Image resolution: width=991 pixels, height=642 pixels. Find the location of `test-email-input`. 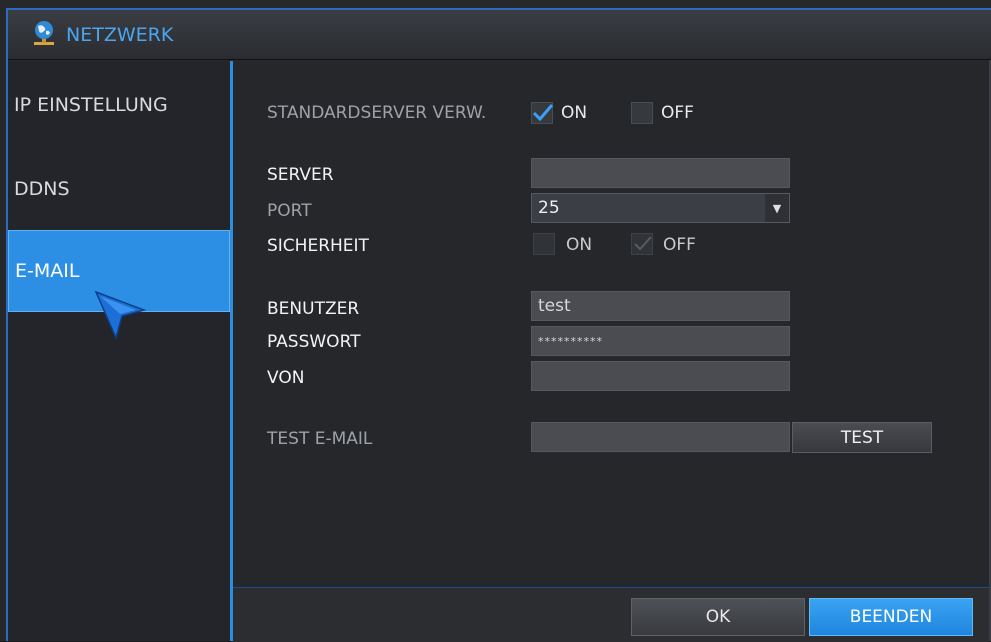

test-email-input is located at coordinates (660, 437).